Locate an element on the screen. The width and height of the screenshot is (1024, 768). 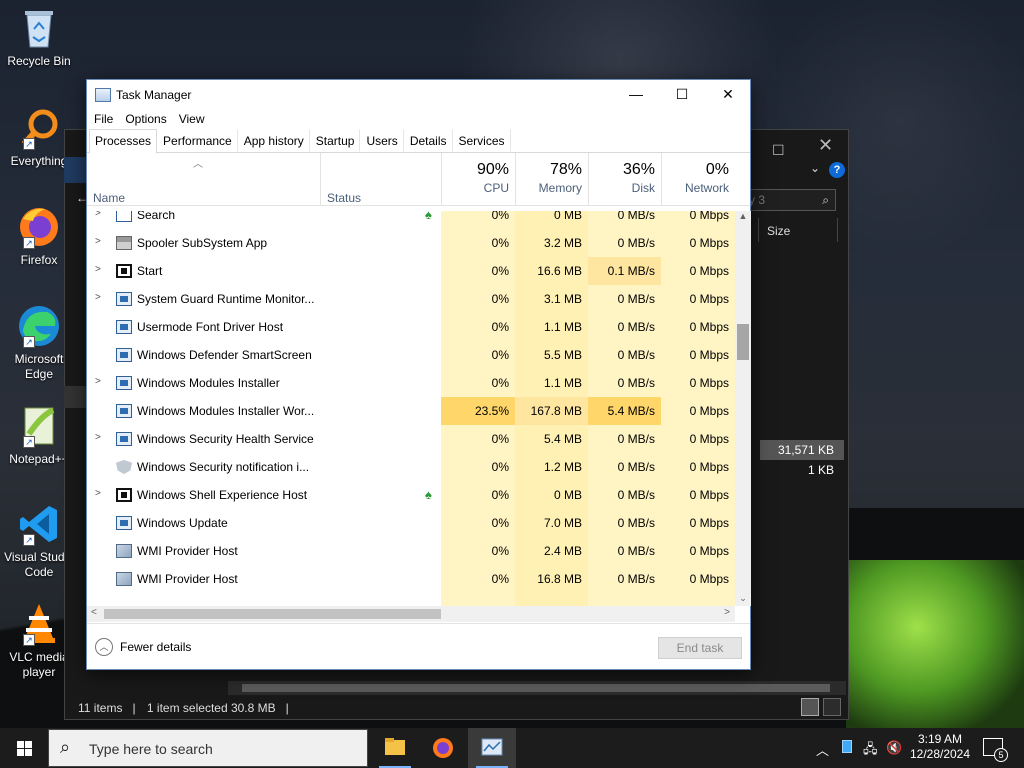
scroll-down-icon: ⌄ is located at coordinates (743, 598).